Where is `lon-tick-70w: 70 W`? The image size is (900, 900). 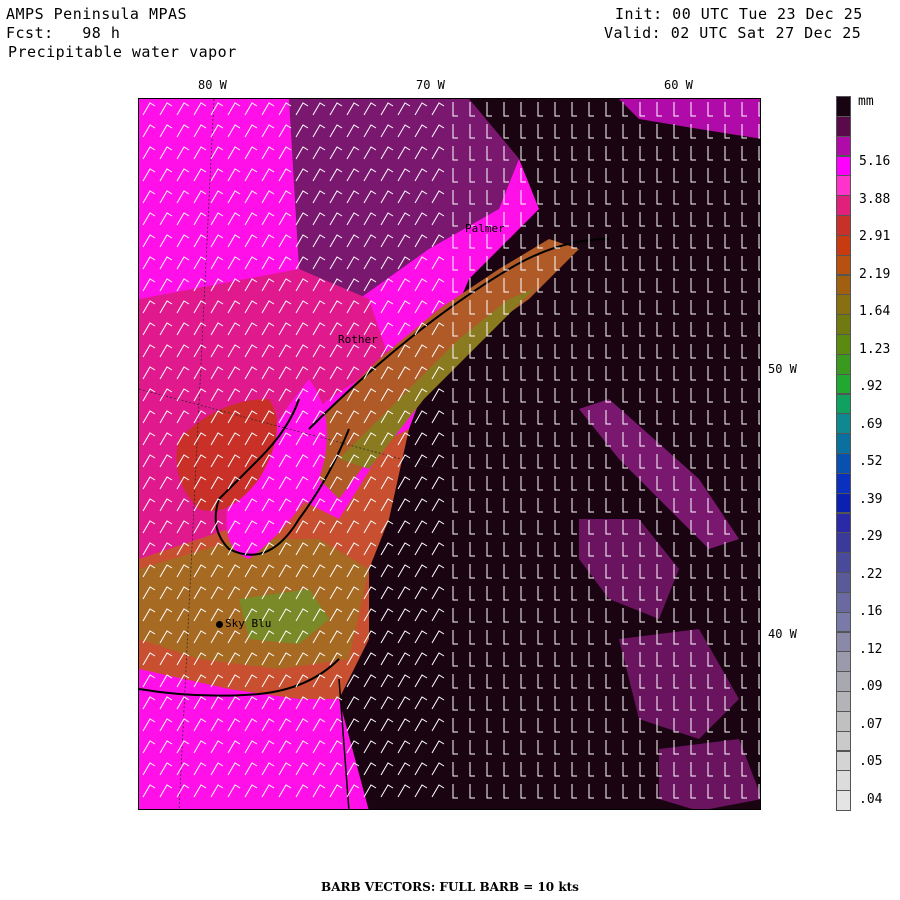
lon-tick-70w: 70 W is located at coordinates (430, 85).